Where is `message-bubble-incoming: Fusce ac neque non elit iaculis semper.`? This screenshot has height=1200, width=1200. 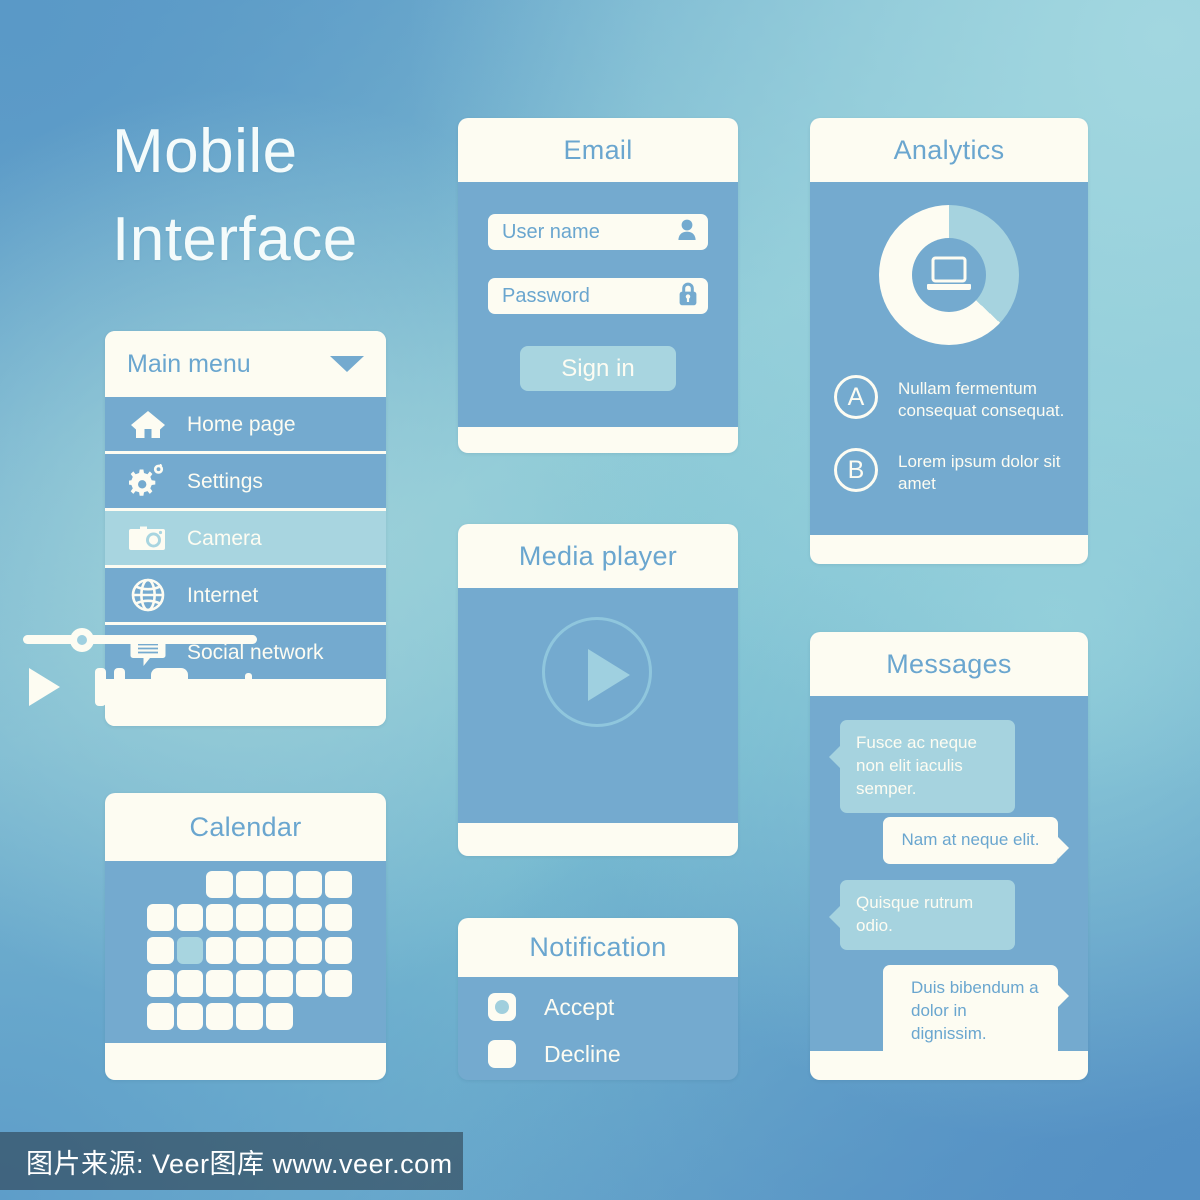 message-bubble-incoming: Fusce ac neque non elit iaculis semper. is located at coordinates (922, 766).